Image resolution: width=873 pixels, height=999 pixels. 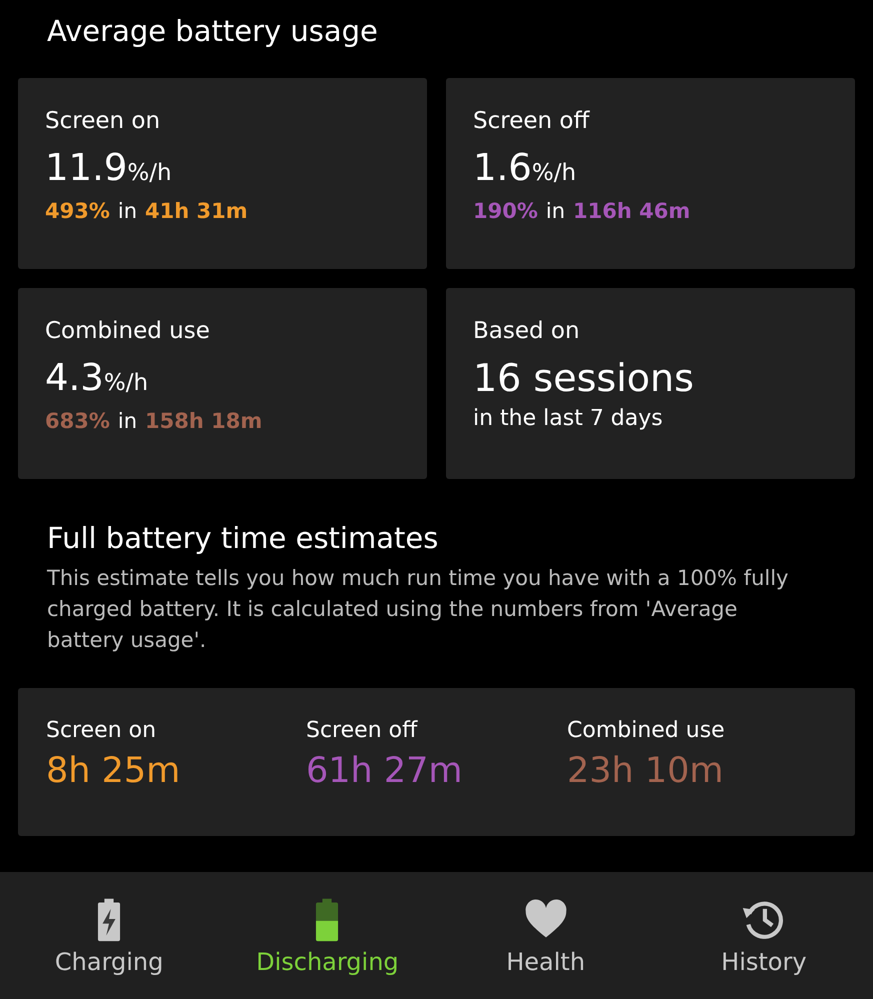 I want to click on card-label: Combined use, so click(x=127, y=331).